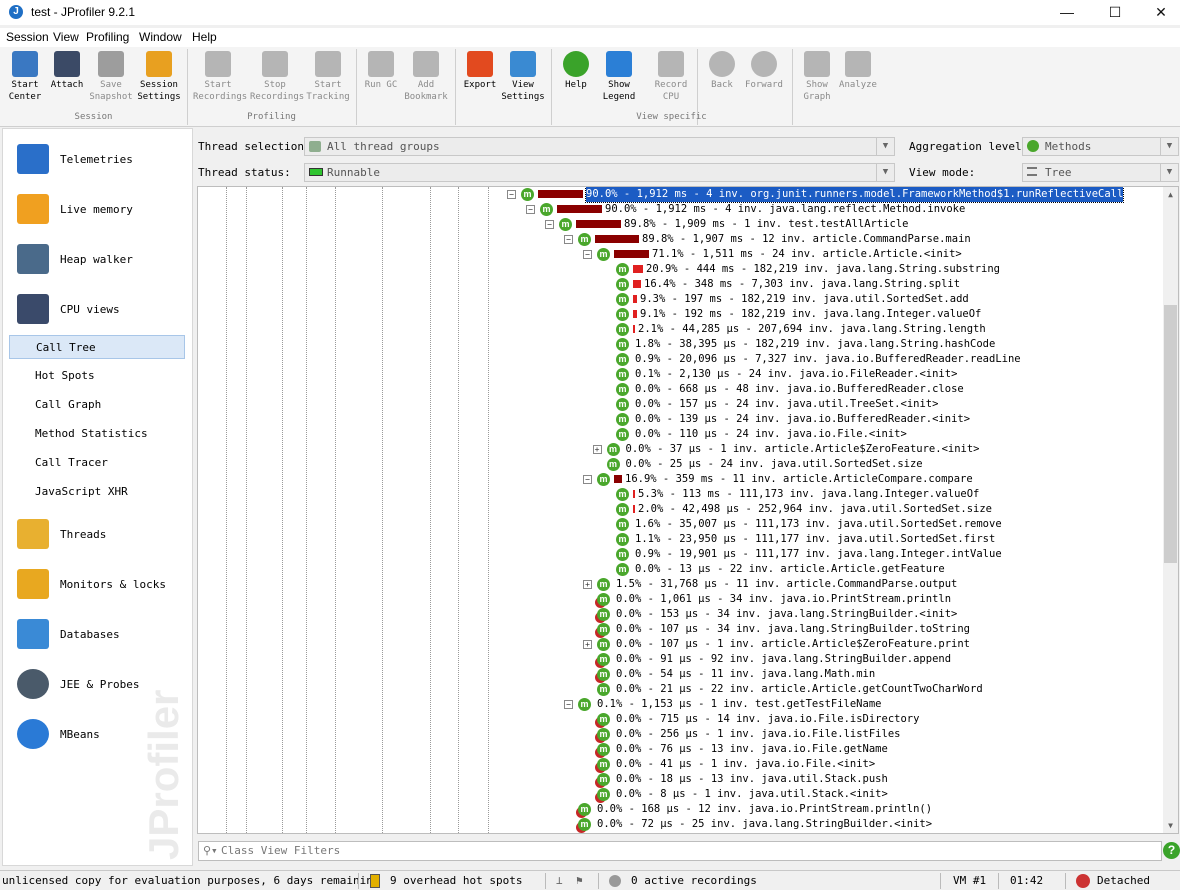 This screenshot has height=890, width=1180. I want to click on sidebar-section-heap-walker: Heap walker, so click(97, 259).